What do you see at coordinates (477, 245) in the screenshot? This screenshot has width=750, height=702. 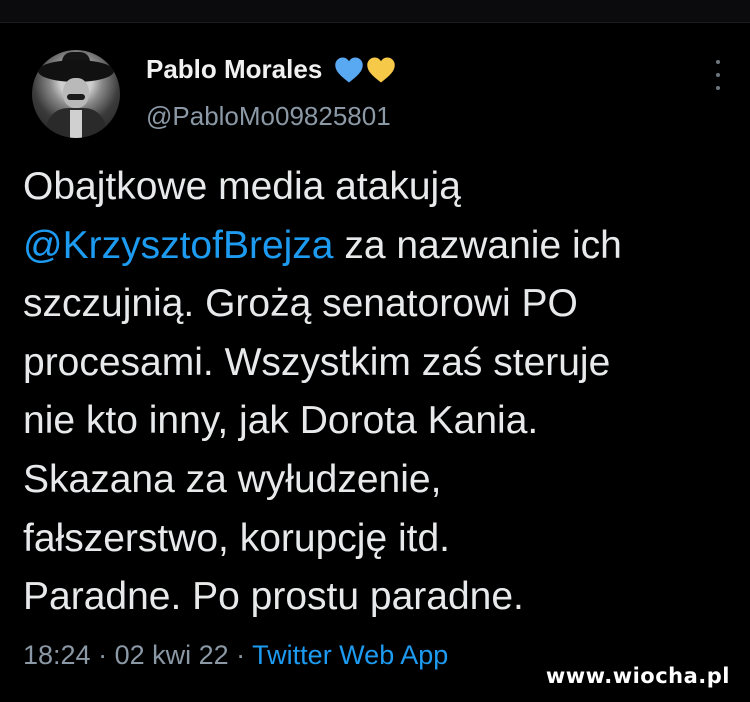 I see `tweet-text-line2: za nazwanie ich` at bounding box center [477, 245].